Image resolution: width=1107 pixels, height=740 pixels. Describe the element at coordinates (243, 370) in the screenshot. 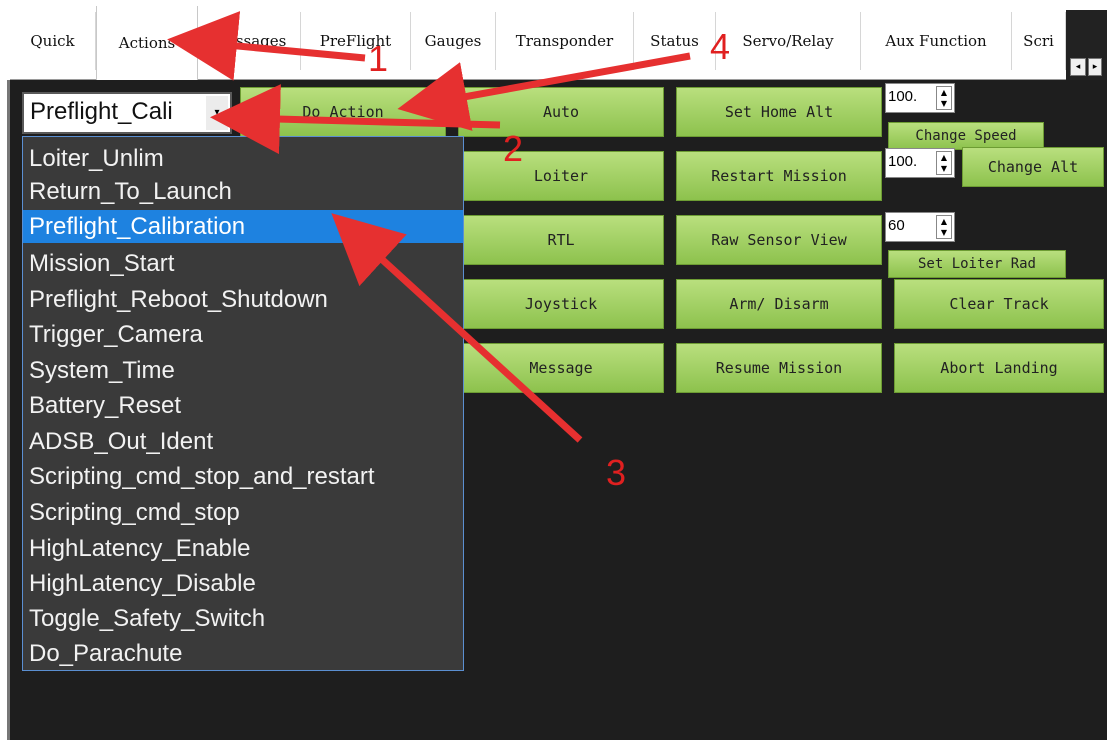

I see `list-item: System_Time` at that location.